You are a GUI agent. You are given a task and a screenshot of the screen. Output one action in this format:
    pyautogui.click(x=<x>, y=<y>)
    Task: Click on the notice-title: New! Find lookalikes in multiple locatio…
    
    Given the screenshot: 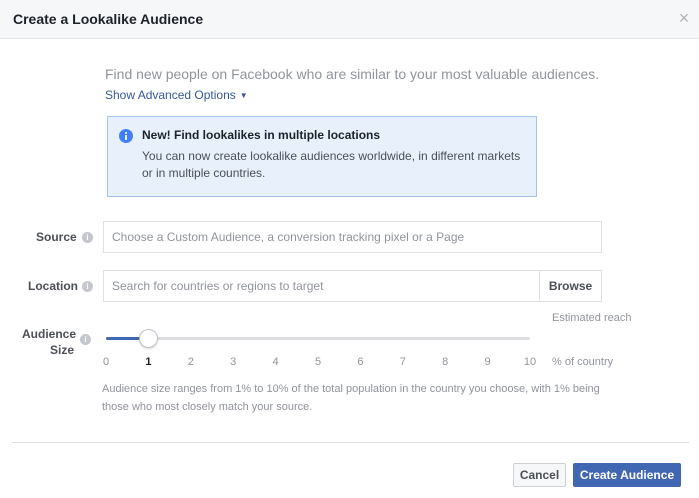 What is the action you would take?
    pyautogui.click(x=261, y=135)
    